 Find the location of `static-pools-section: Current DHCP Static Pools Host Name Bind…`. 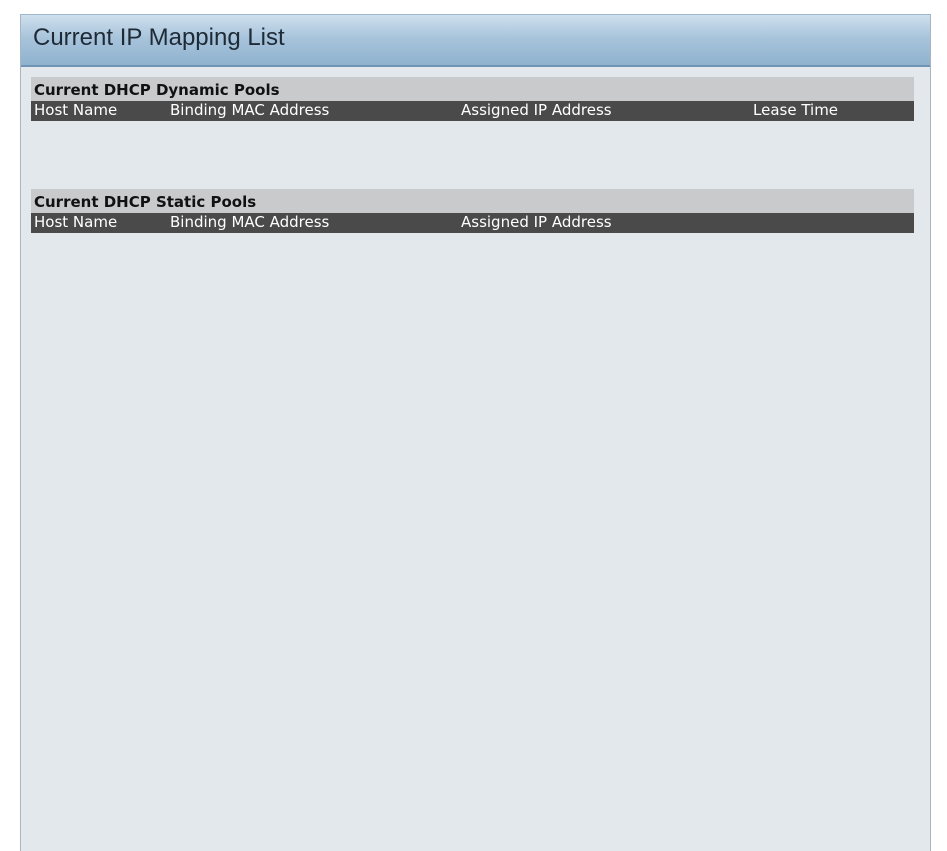

static-pools-section: Current DHCP Static Pools Host Name Bind… is located at coordinates (472, 211).